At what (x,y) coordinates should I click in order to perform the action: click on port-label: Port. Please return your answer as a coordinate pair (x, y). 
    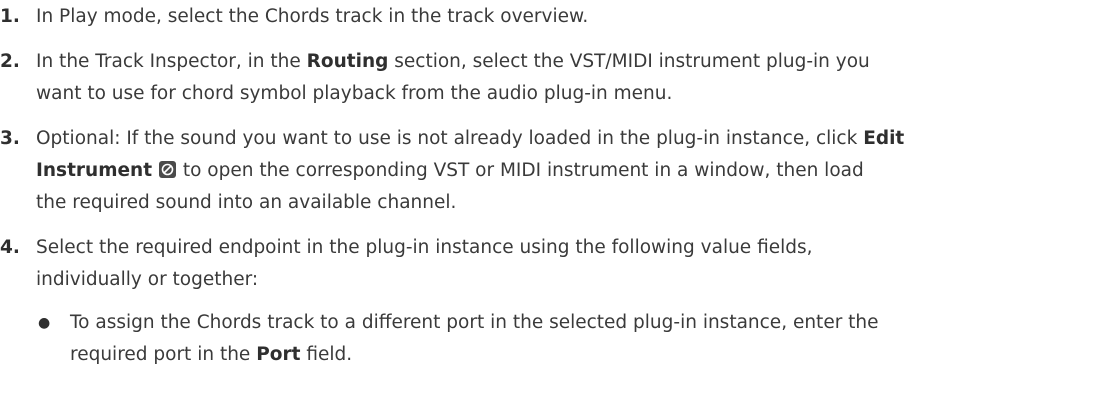
    Looking at the image, I should click on (278, 354).